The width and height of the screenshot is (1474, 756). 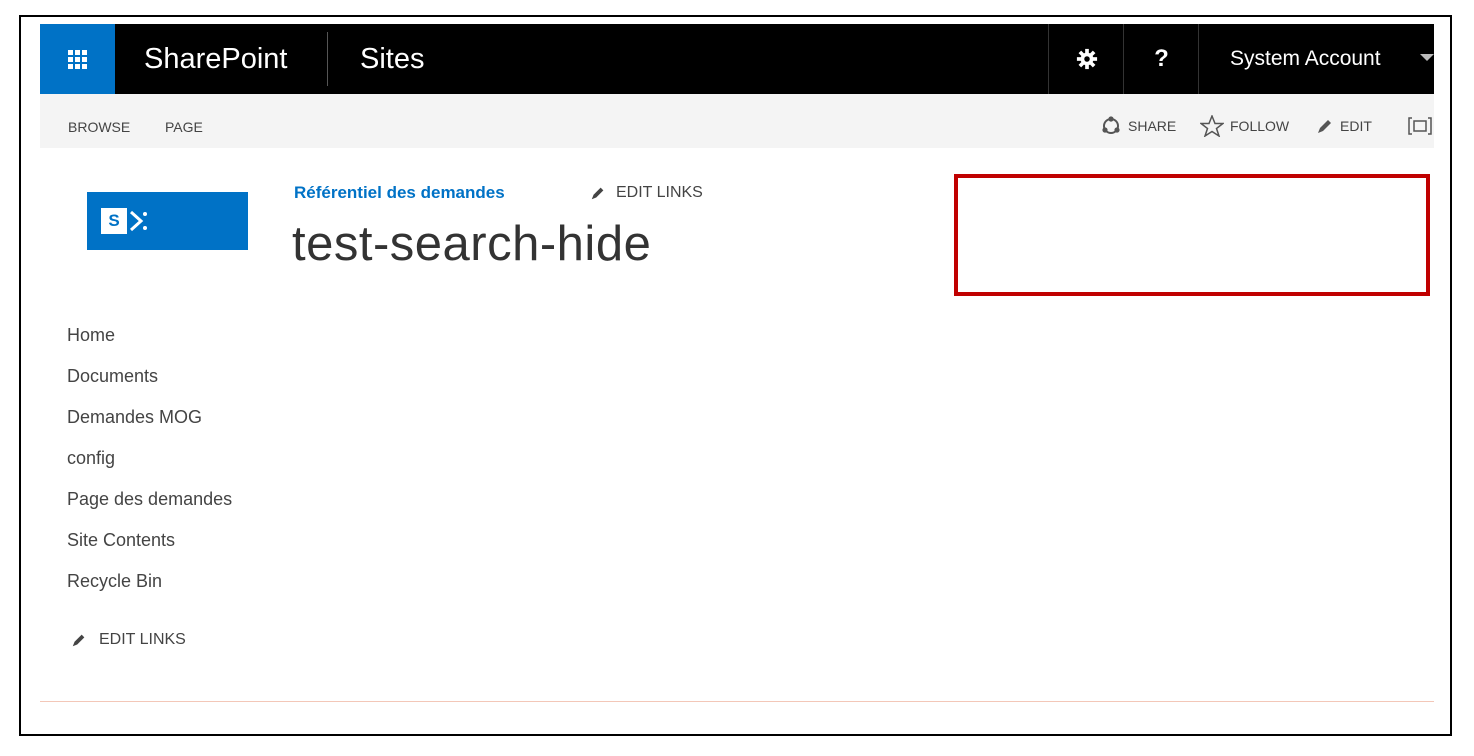 What do you see at coordinates (327, 59) in the screenshot?
I see `suite-divider` at bounding box center [327, 59].